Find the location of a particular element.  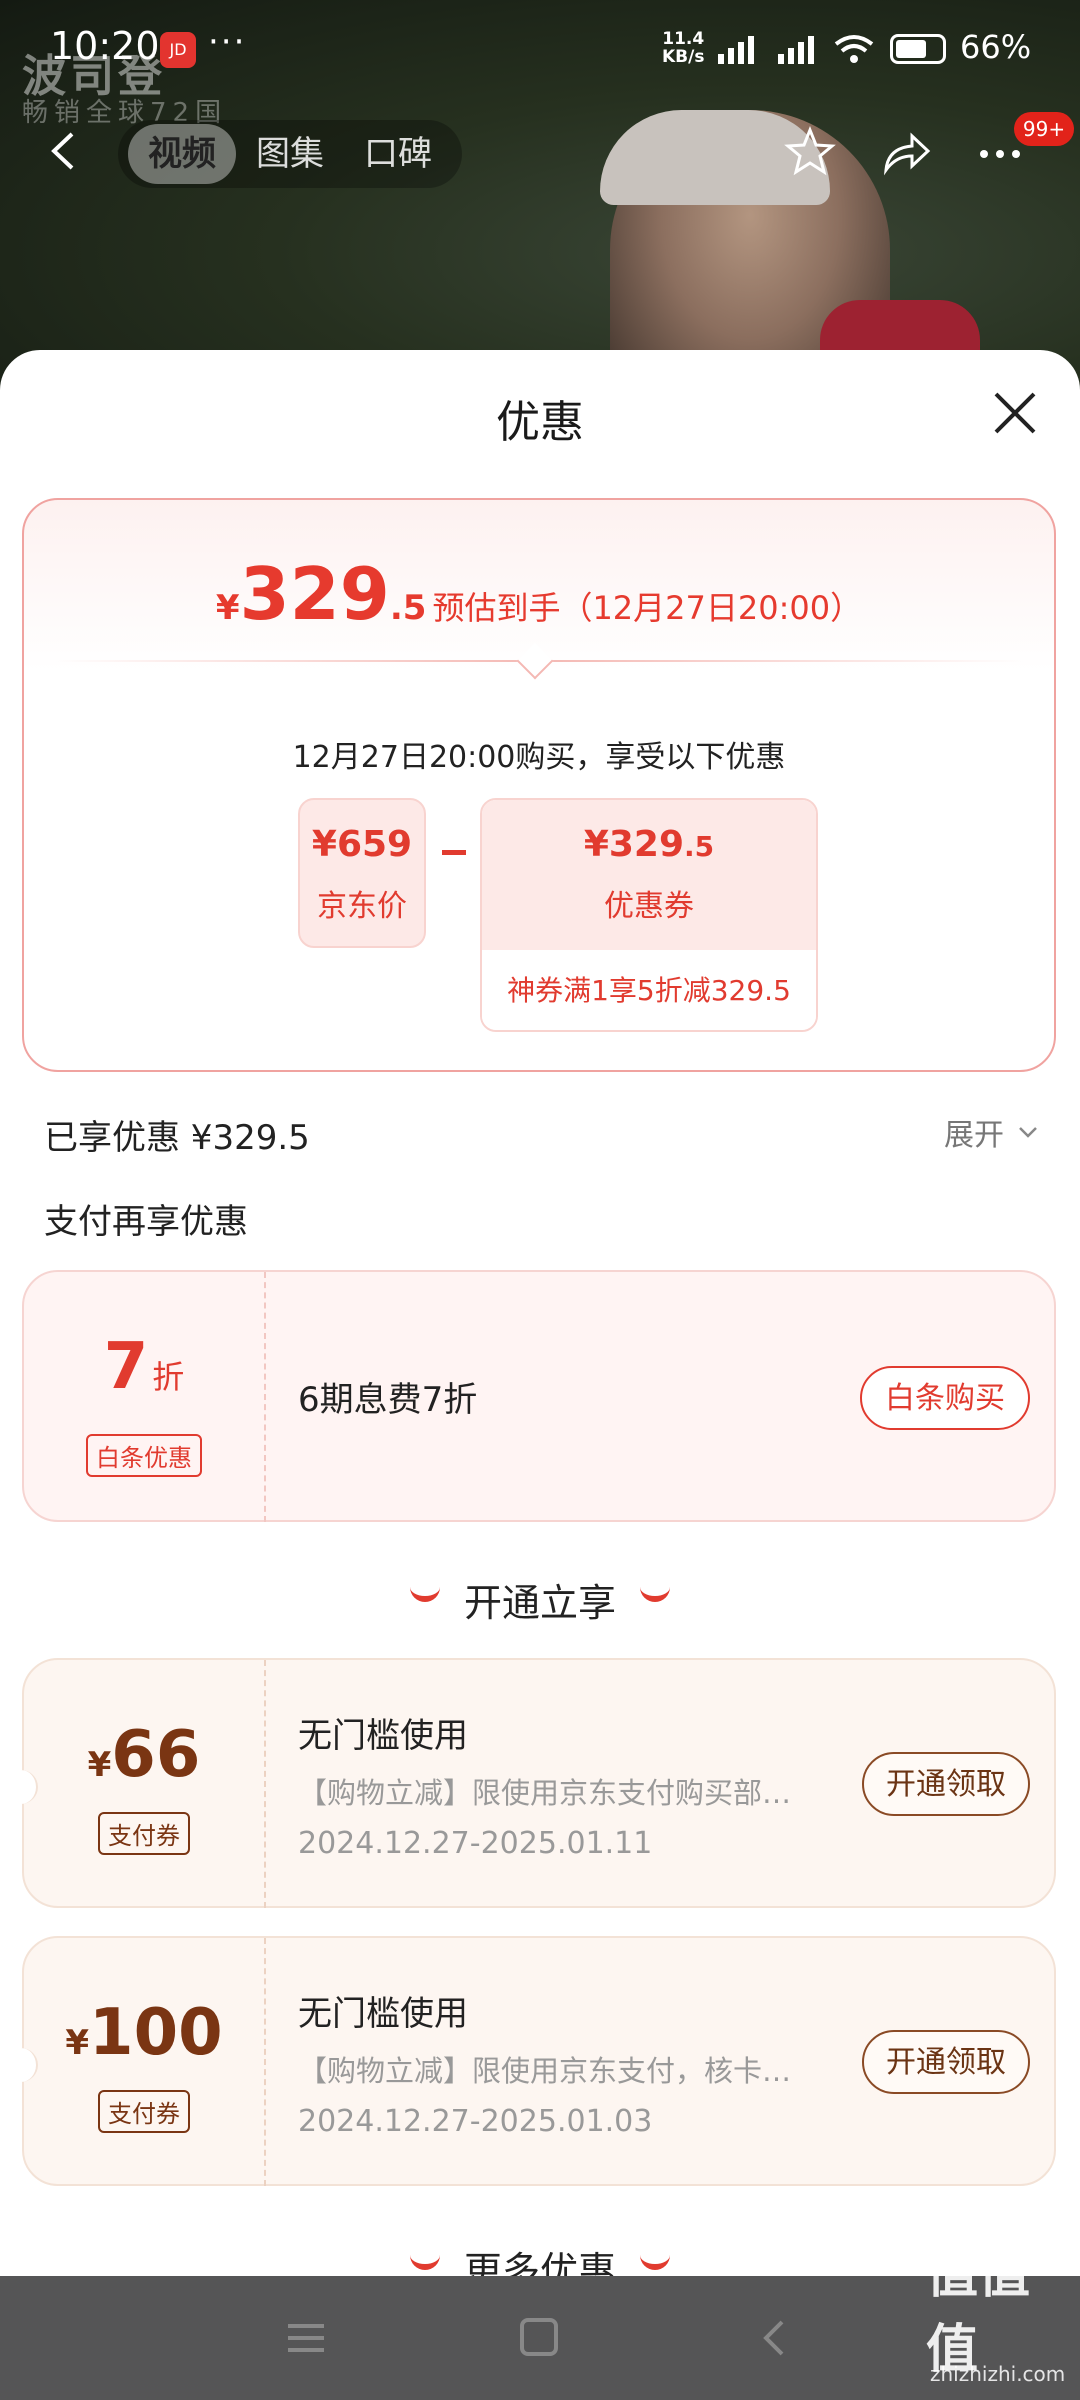

network-speed: 11.4 KB/s is located at coordinates (683, 48).